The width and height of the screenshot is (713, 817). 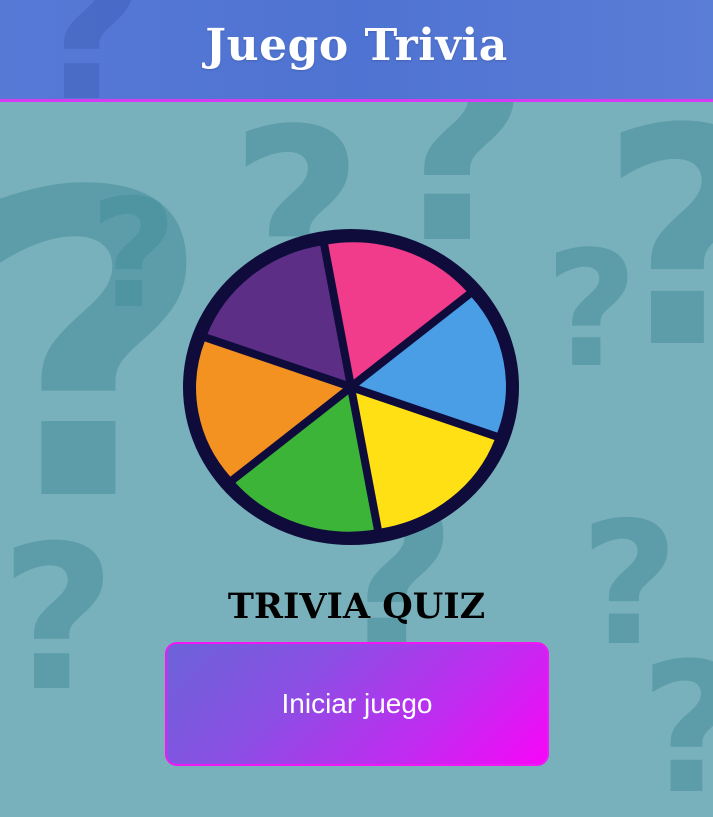 I want to click on wheel-hub, so click(x=351, y=387).